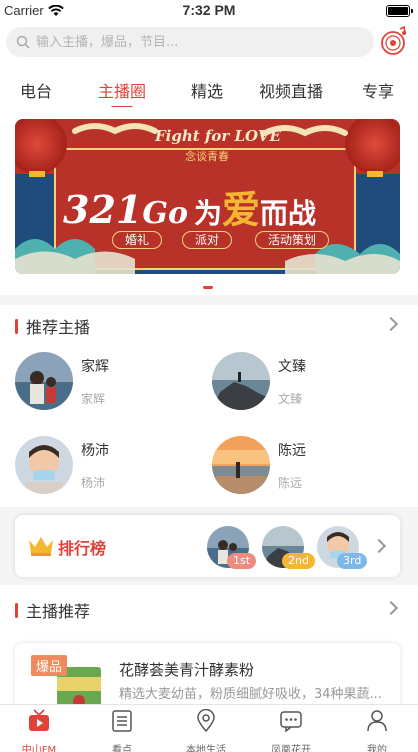 Image resolution: width=418 pixels, height=752 pixels. I want to click on anchor-card: 文臻 文臻, so click(259, 381).